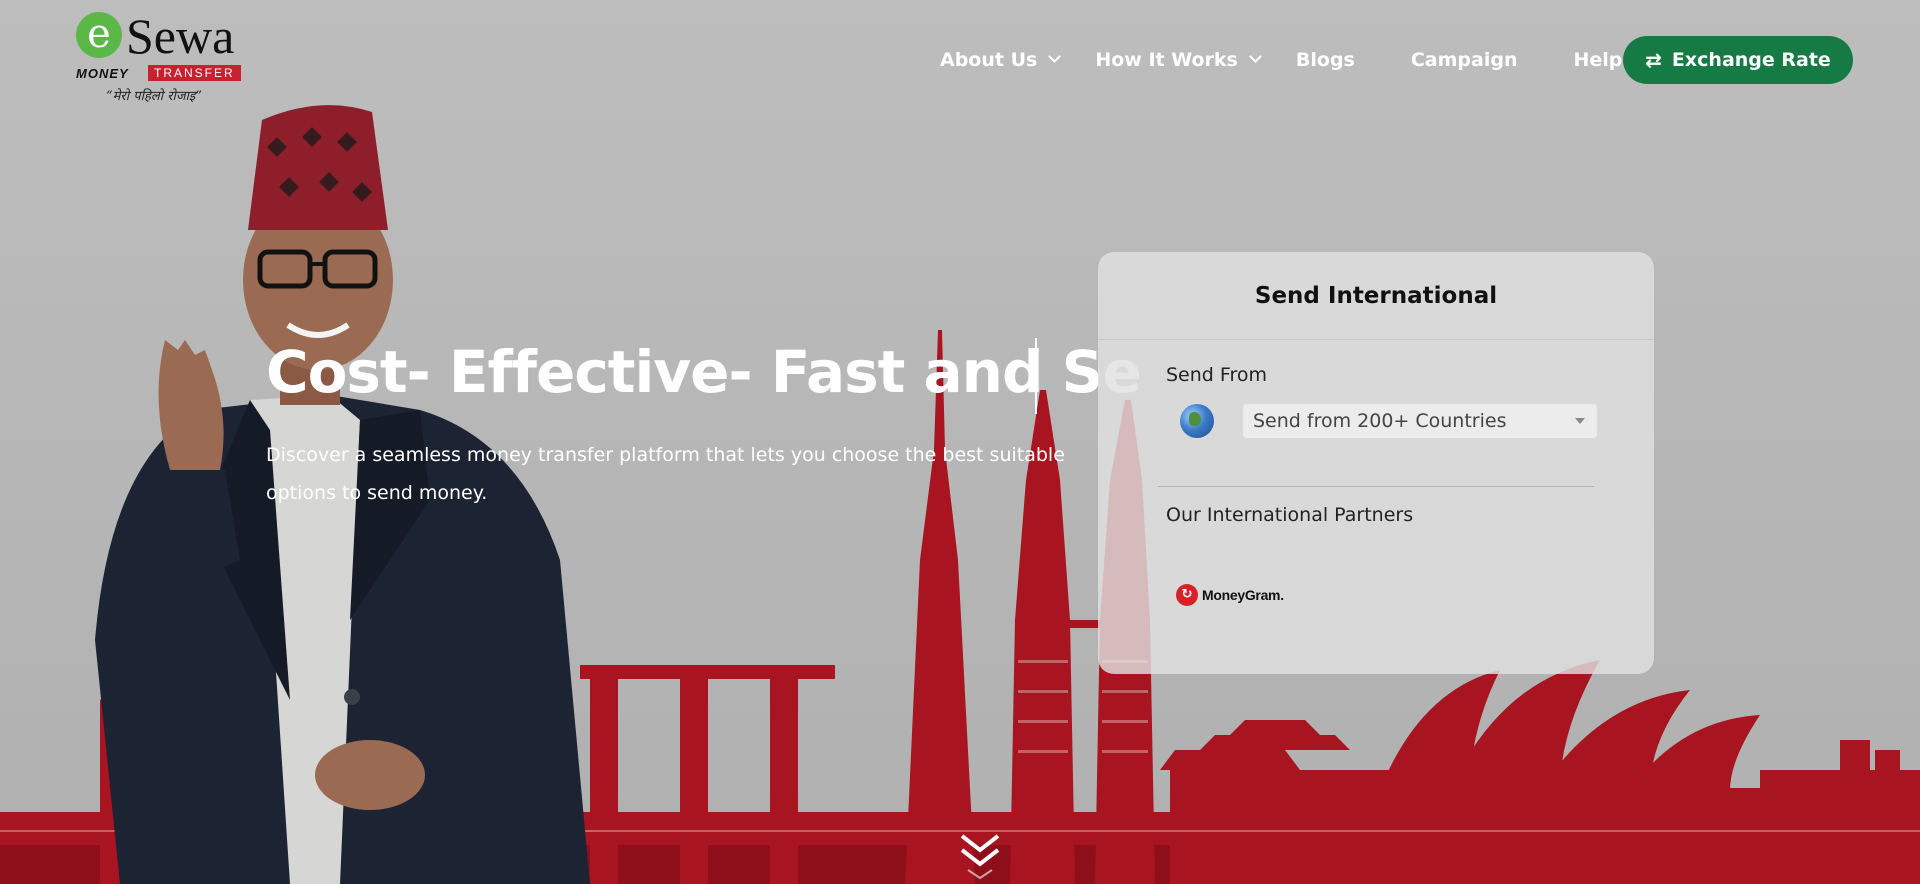 This screenshot has width=1920, height=884. Describe the element at coordinates (1166, 60) in the screenshot. I see `nav-how-it-works-label: How It Works` at that location.